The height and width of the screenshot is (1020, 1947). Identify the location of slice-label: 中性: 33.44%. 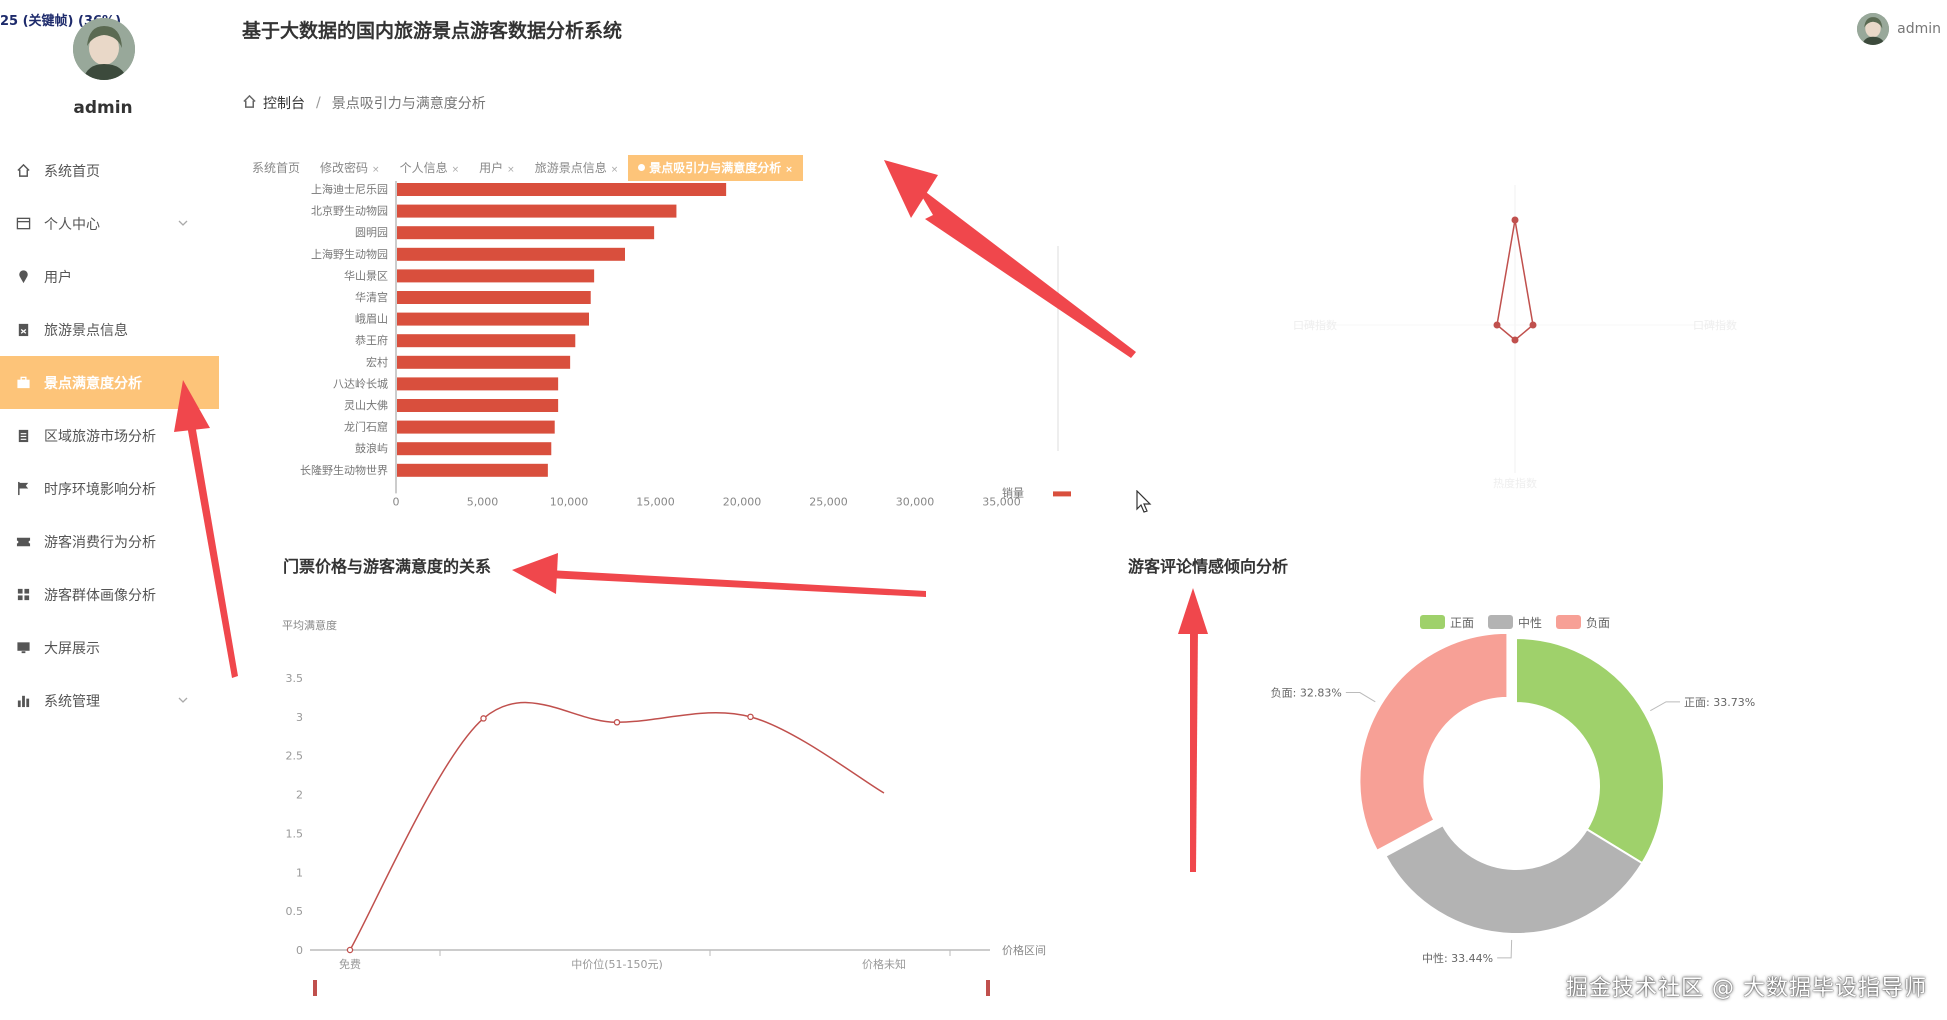
(1457, 958).